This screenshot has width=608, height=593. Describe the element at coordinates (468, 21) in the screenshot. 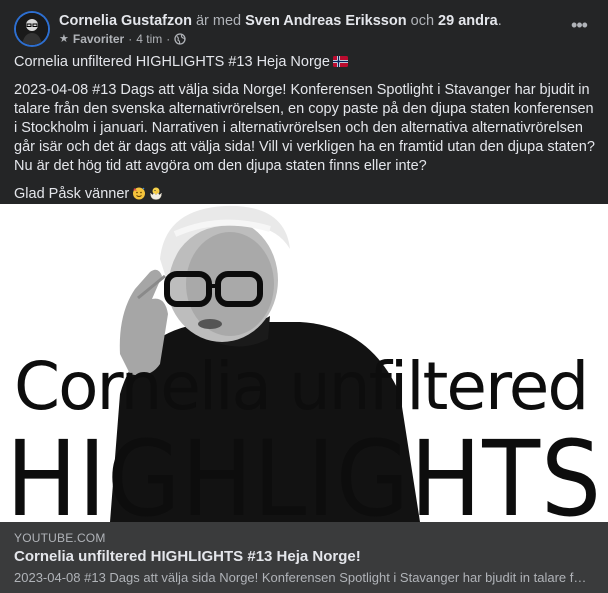

I see `others-link: 29 andra` at that location.